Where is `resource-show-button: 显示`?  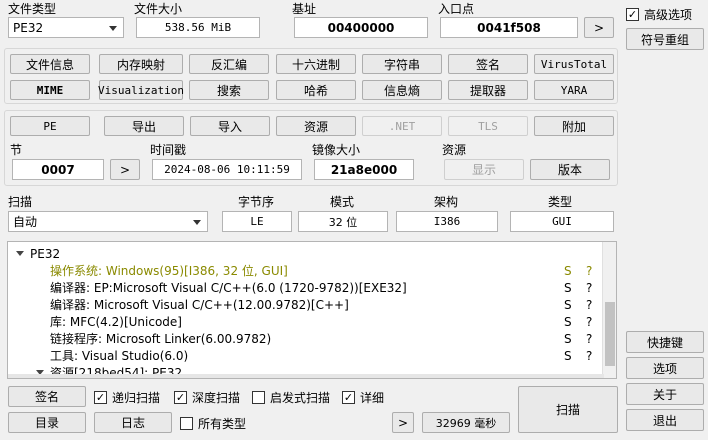
resource-show-button: 显示 is located at coordinates (484, 169).